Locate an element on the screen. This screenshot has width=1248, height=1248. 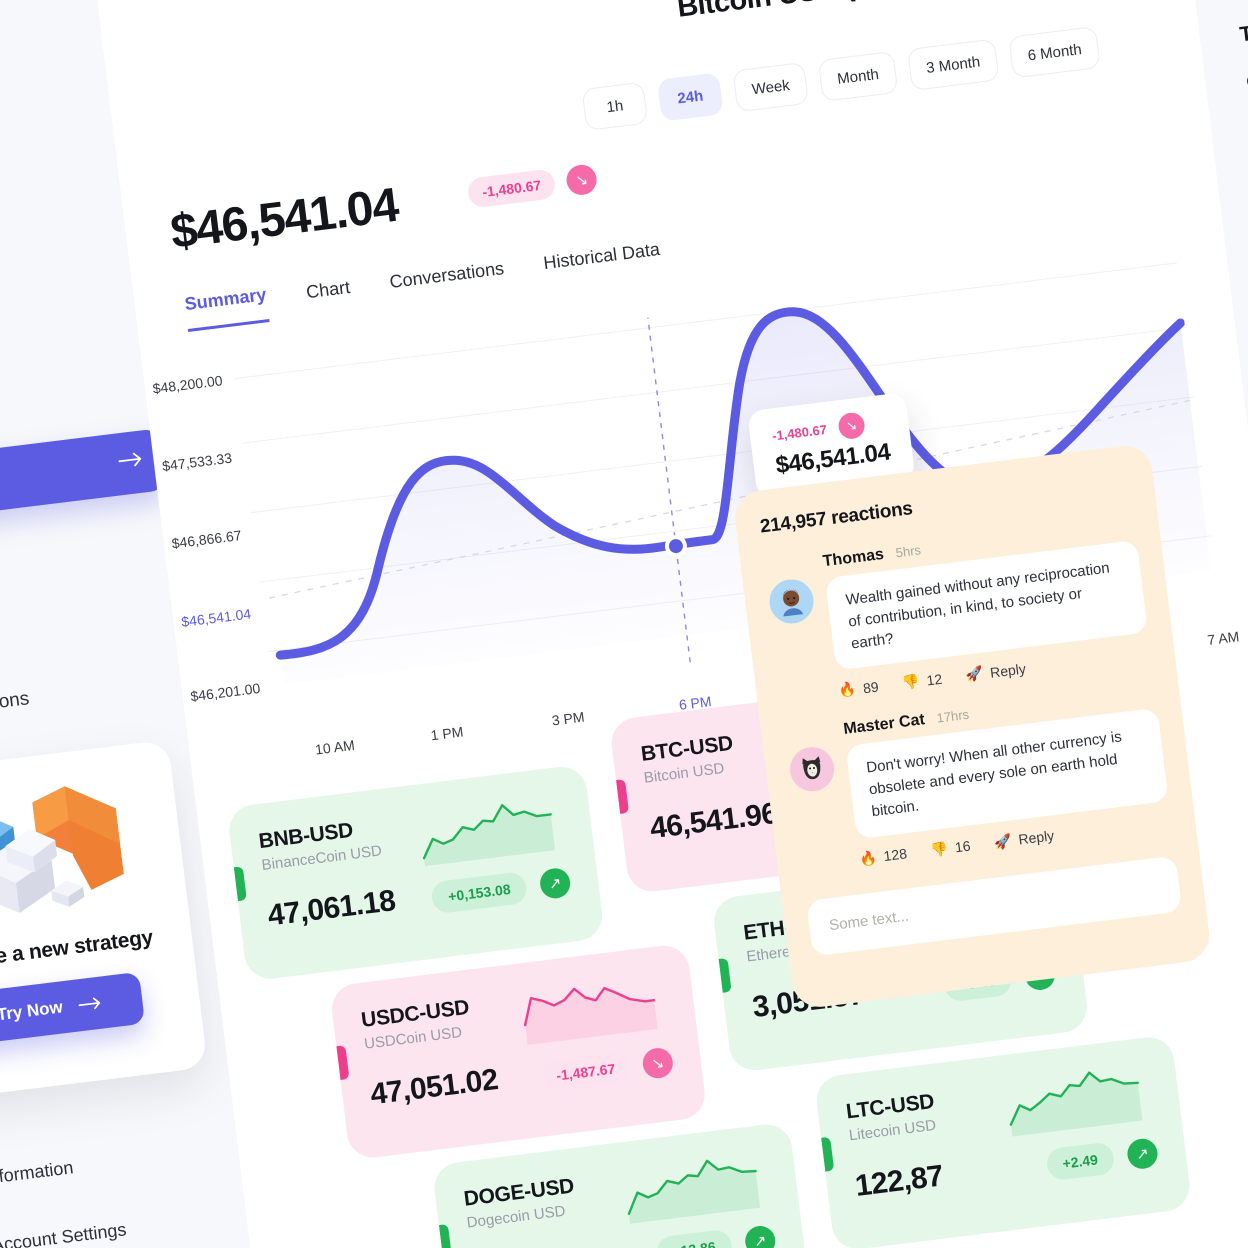
price-change-group: -1,480.67 ↘ is located at coordinates (532, 186).